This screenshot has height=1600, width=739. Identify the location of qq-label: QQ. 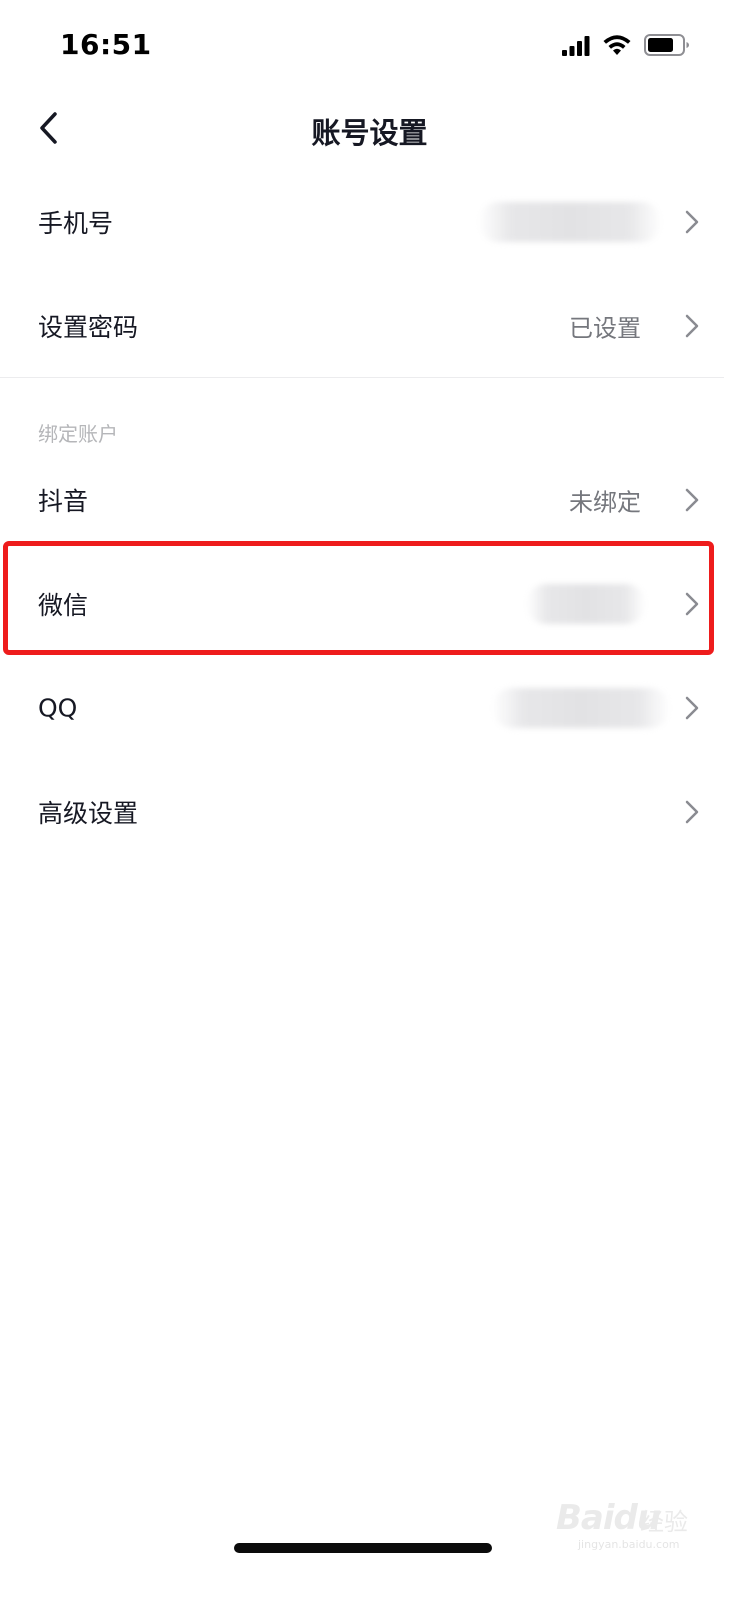
(58, 708).